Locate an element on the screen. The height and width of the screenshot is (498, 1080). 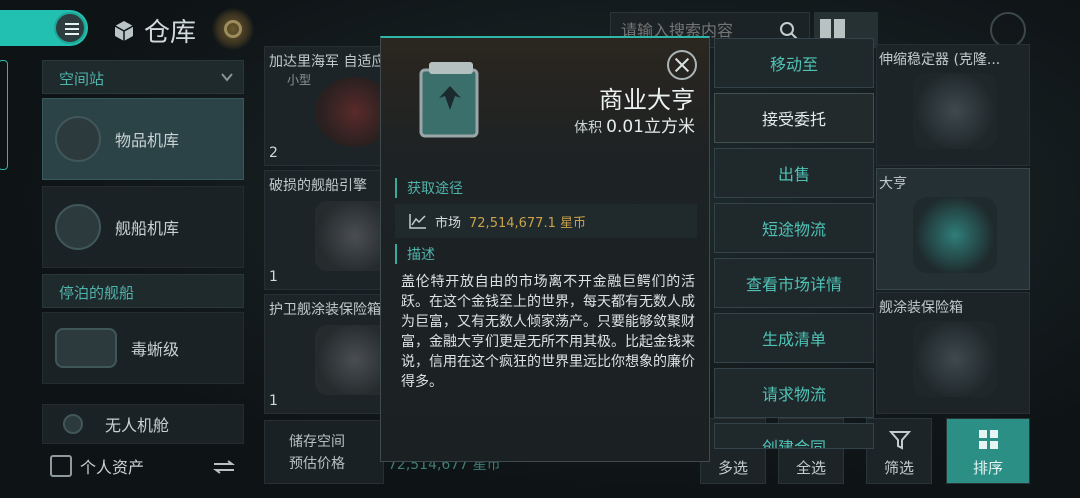
page-title-text: 仓库 is located at coordinates (170, 33).